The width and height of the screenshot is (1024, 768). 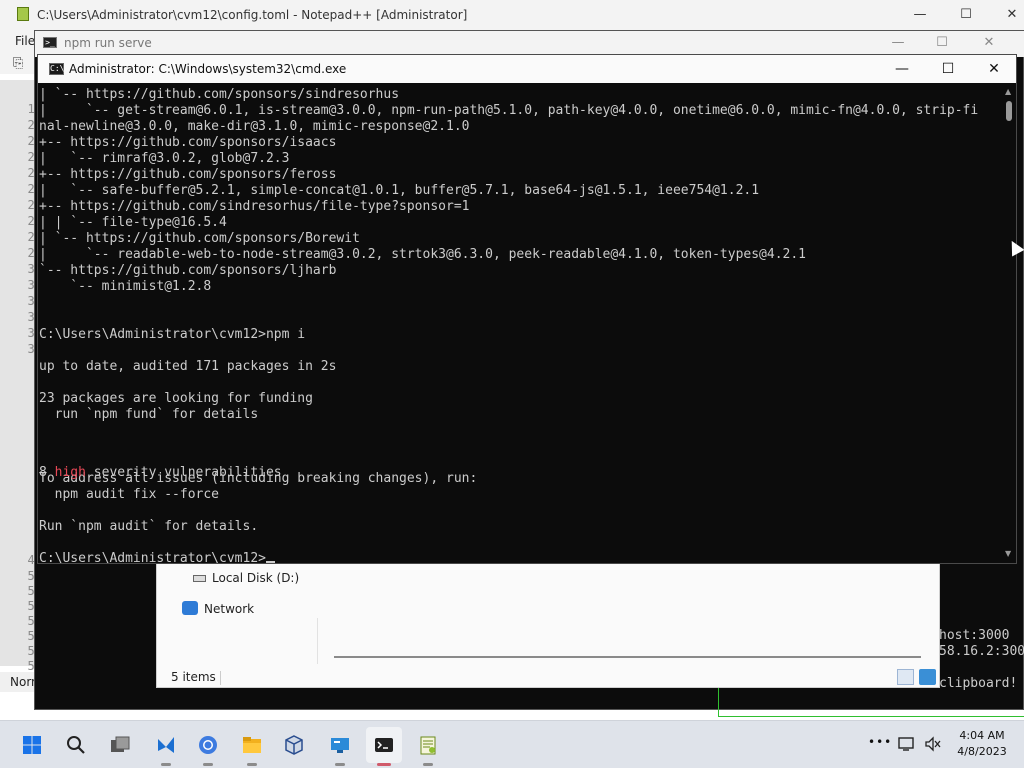 I want to click on menu-file: File, so click(x=25, y=41).